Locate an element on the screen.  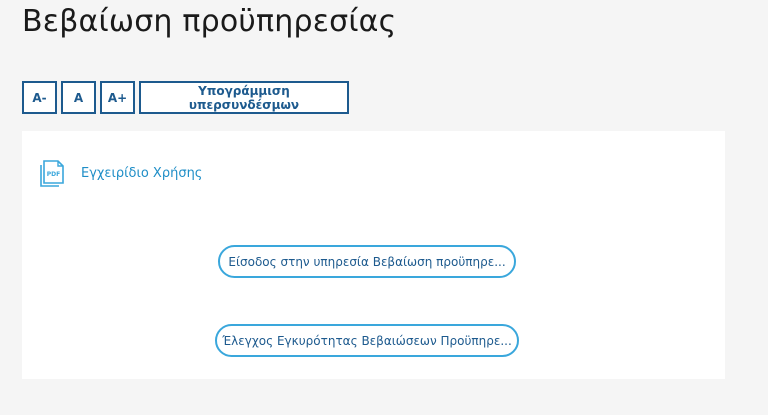
pdf-icon-text: PDF is located at coordinates (53, 174).